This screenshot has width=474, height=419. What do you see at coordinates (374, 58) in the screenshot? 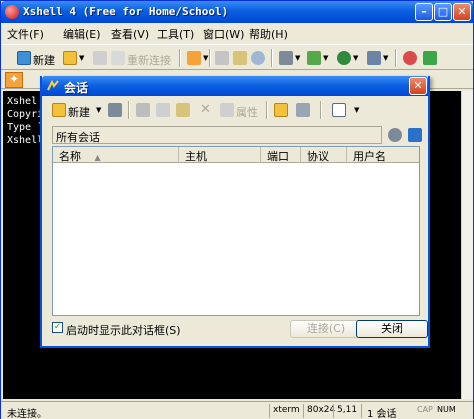
I see `font-icon` at bounding box center [374, 58].